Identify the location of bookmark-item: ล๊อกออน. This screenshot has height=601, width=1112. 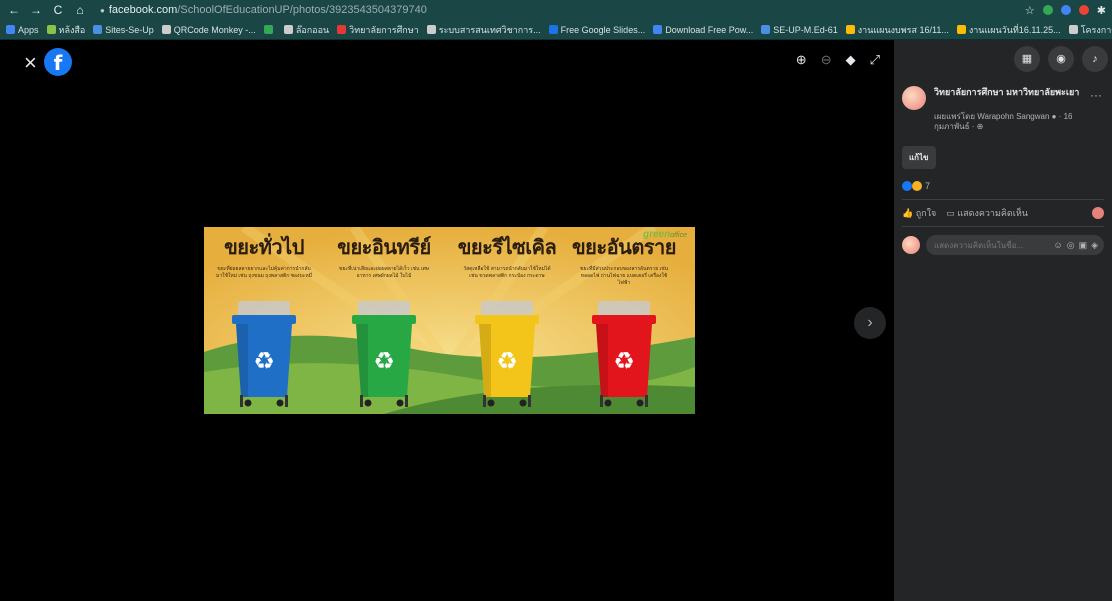
(306, 30).